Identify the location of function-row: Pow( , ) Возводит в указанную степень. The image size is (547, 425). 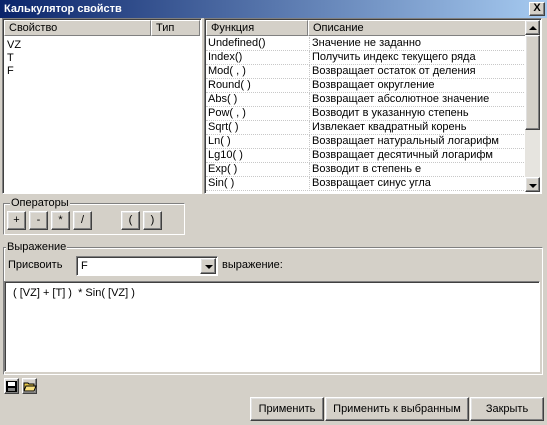
(366, 114).